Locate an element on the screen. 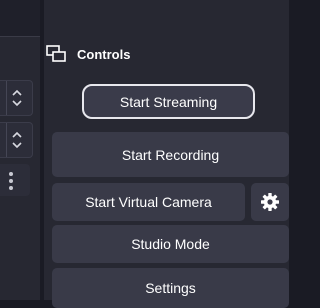 This screenshot has width=320, height=308. studio-mode-button: Studio Mode is located at coordinates (170, 244).